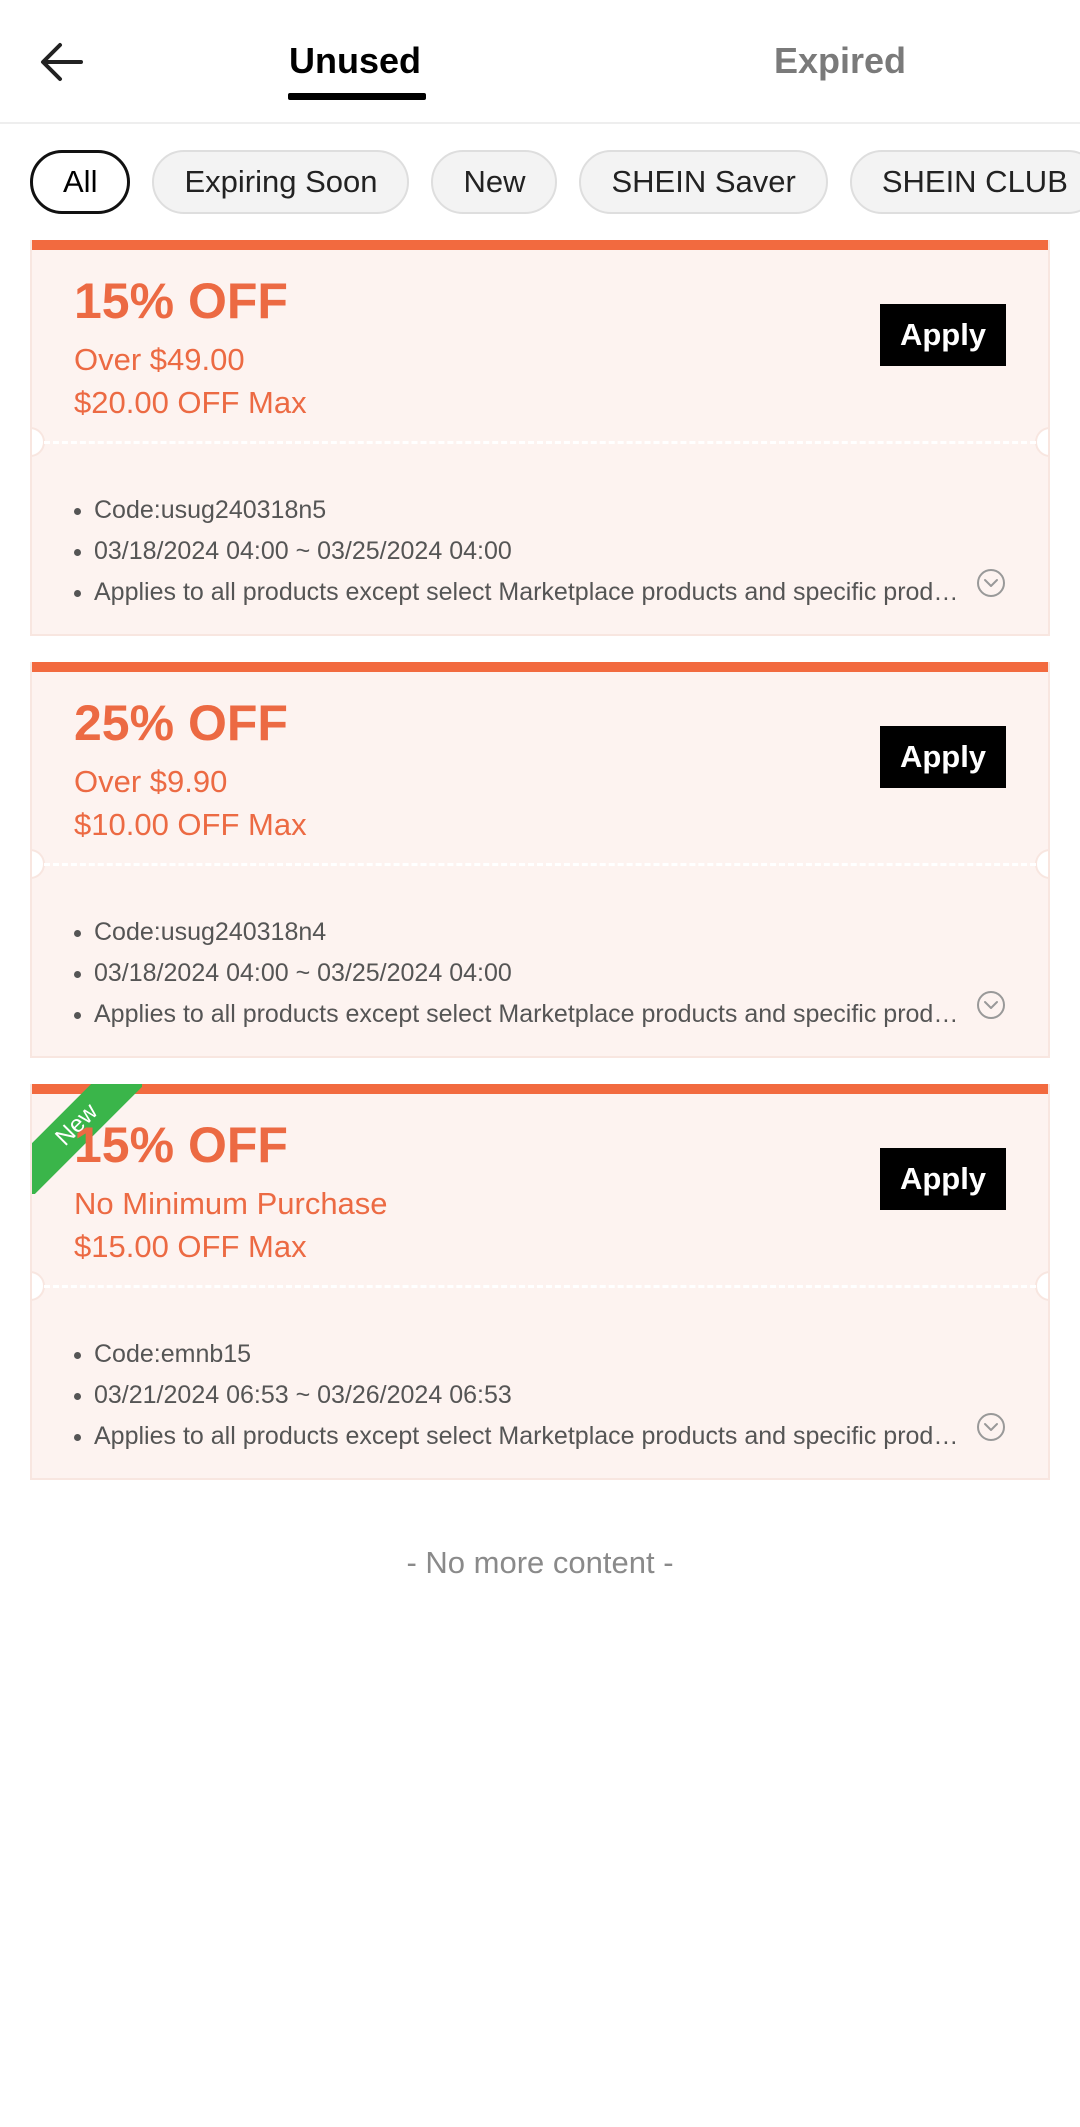 The height and width of the screenshot is (2127, 1080). Describe the element at coordinates (159, 359) in the screenshot. I see `coupon-condition: Over $49.00` at that location.